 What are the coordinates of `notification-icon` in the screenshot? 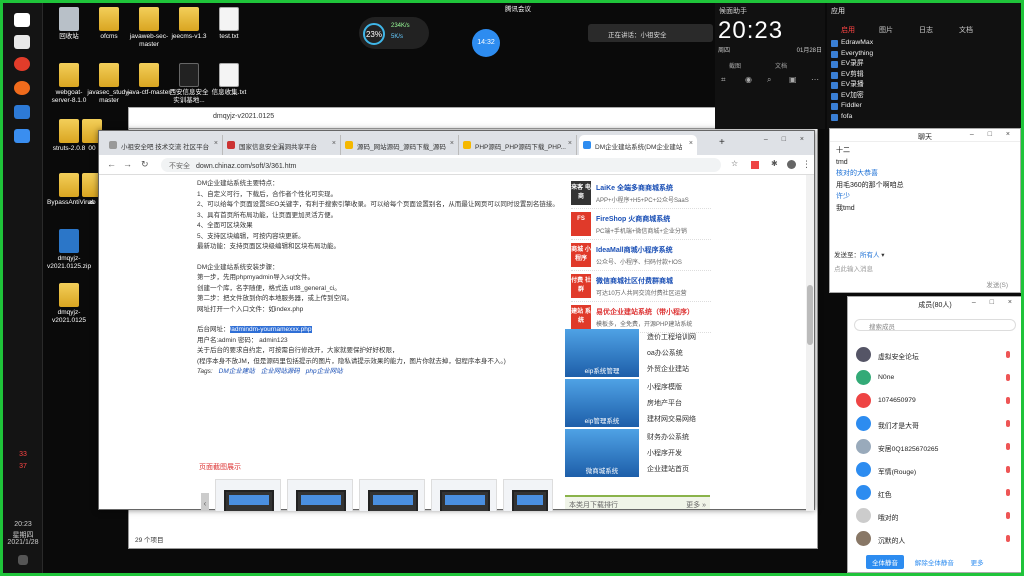 It's located at (23, 560).